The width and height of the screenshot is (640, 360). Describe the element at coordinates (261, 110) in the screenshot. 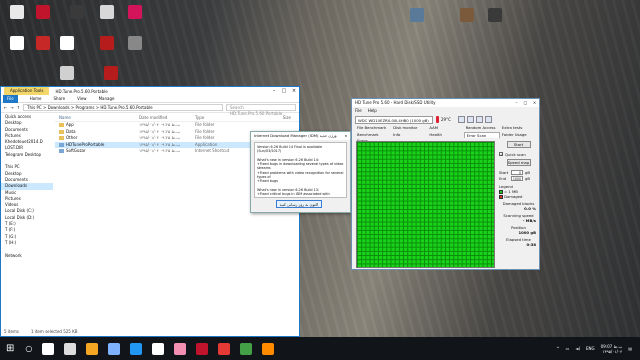

I see `search-input: Search HD.Tune.Pro.5.60.Portable` at that location.